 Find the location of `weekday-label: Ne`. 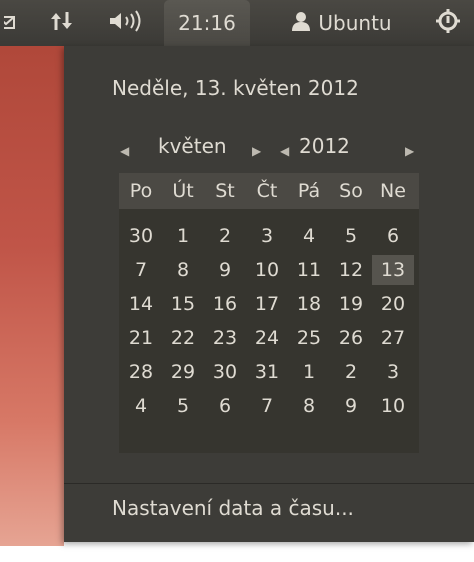

weekday-label: Ne is located at coordinates (393, 191).